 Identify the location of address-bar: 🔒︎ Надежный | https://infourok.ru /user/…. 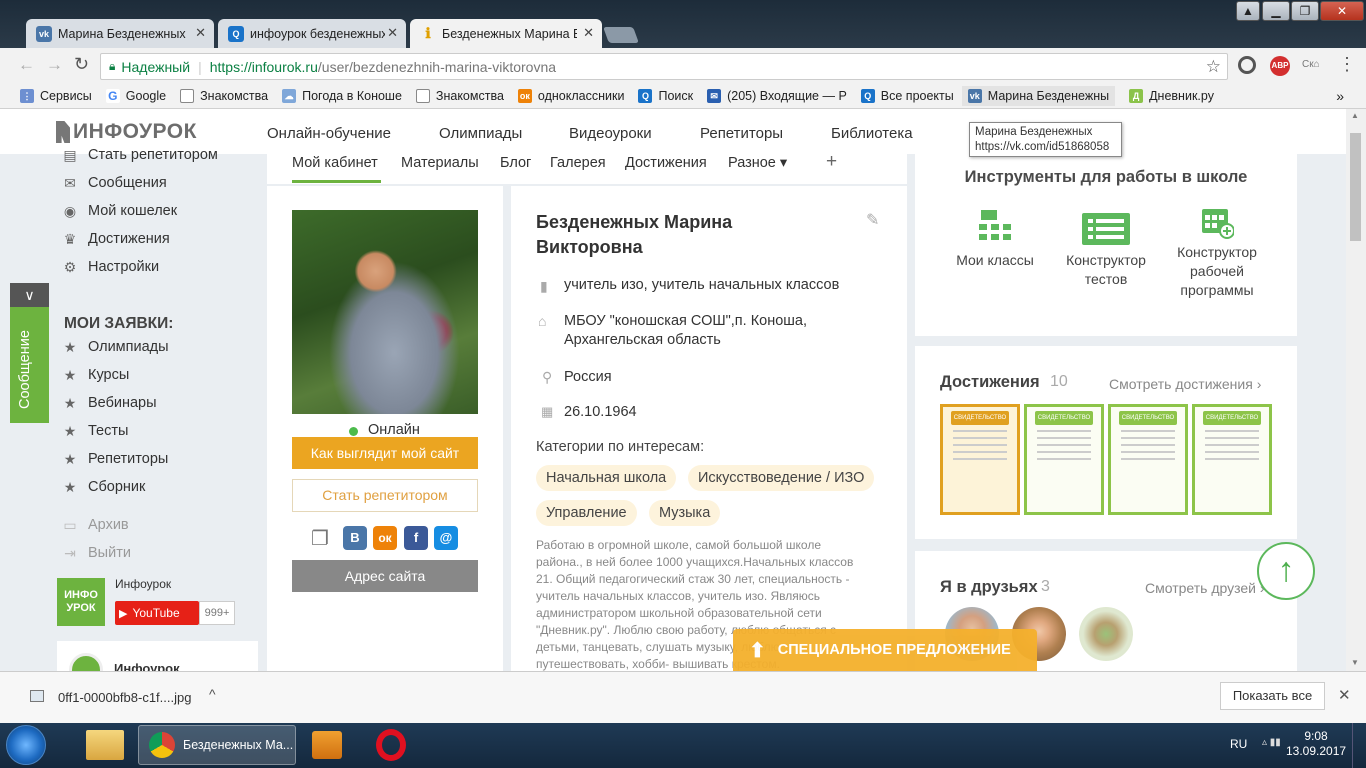
(664, 66).